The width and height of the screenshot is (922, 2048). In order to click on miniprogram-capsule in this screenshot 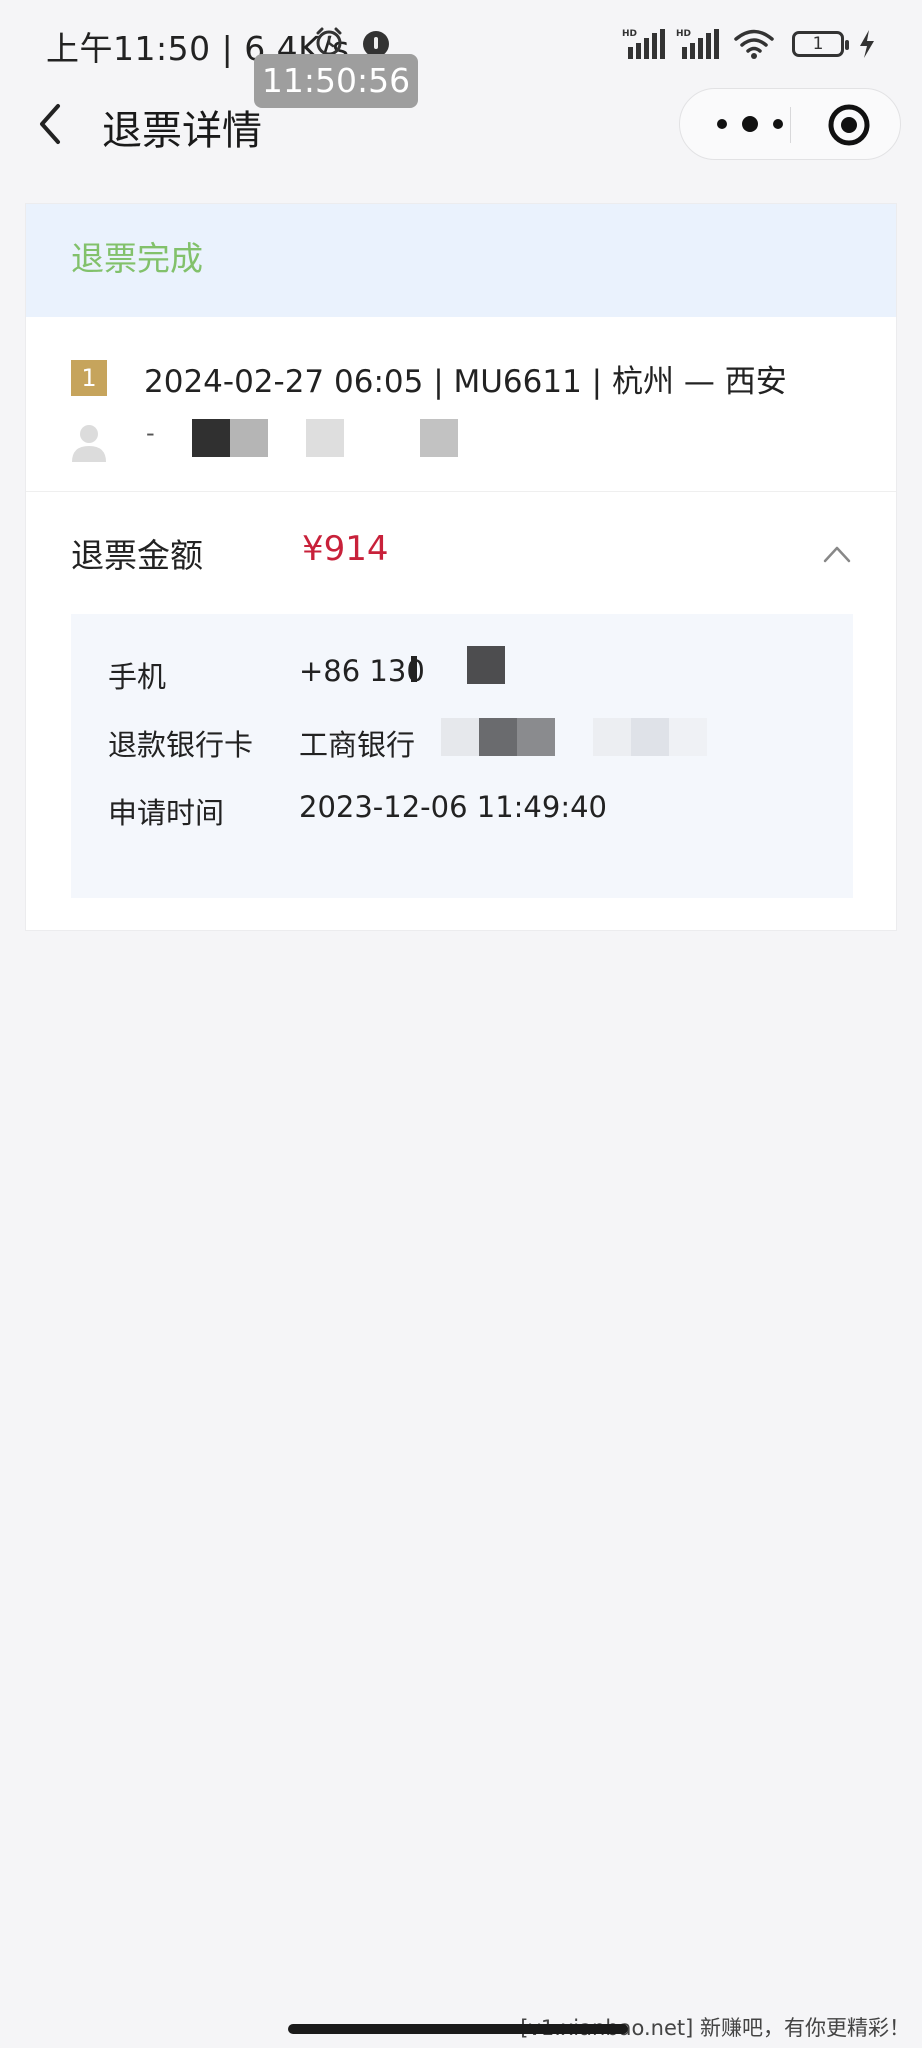, I will do `click(790, 124)`.